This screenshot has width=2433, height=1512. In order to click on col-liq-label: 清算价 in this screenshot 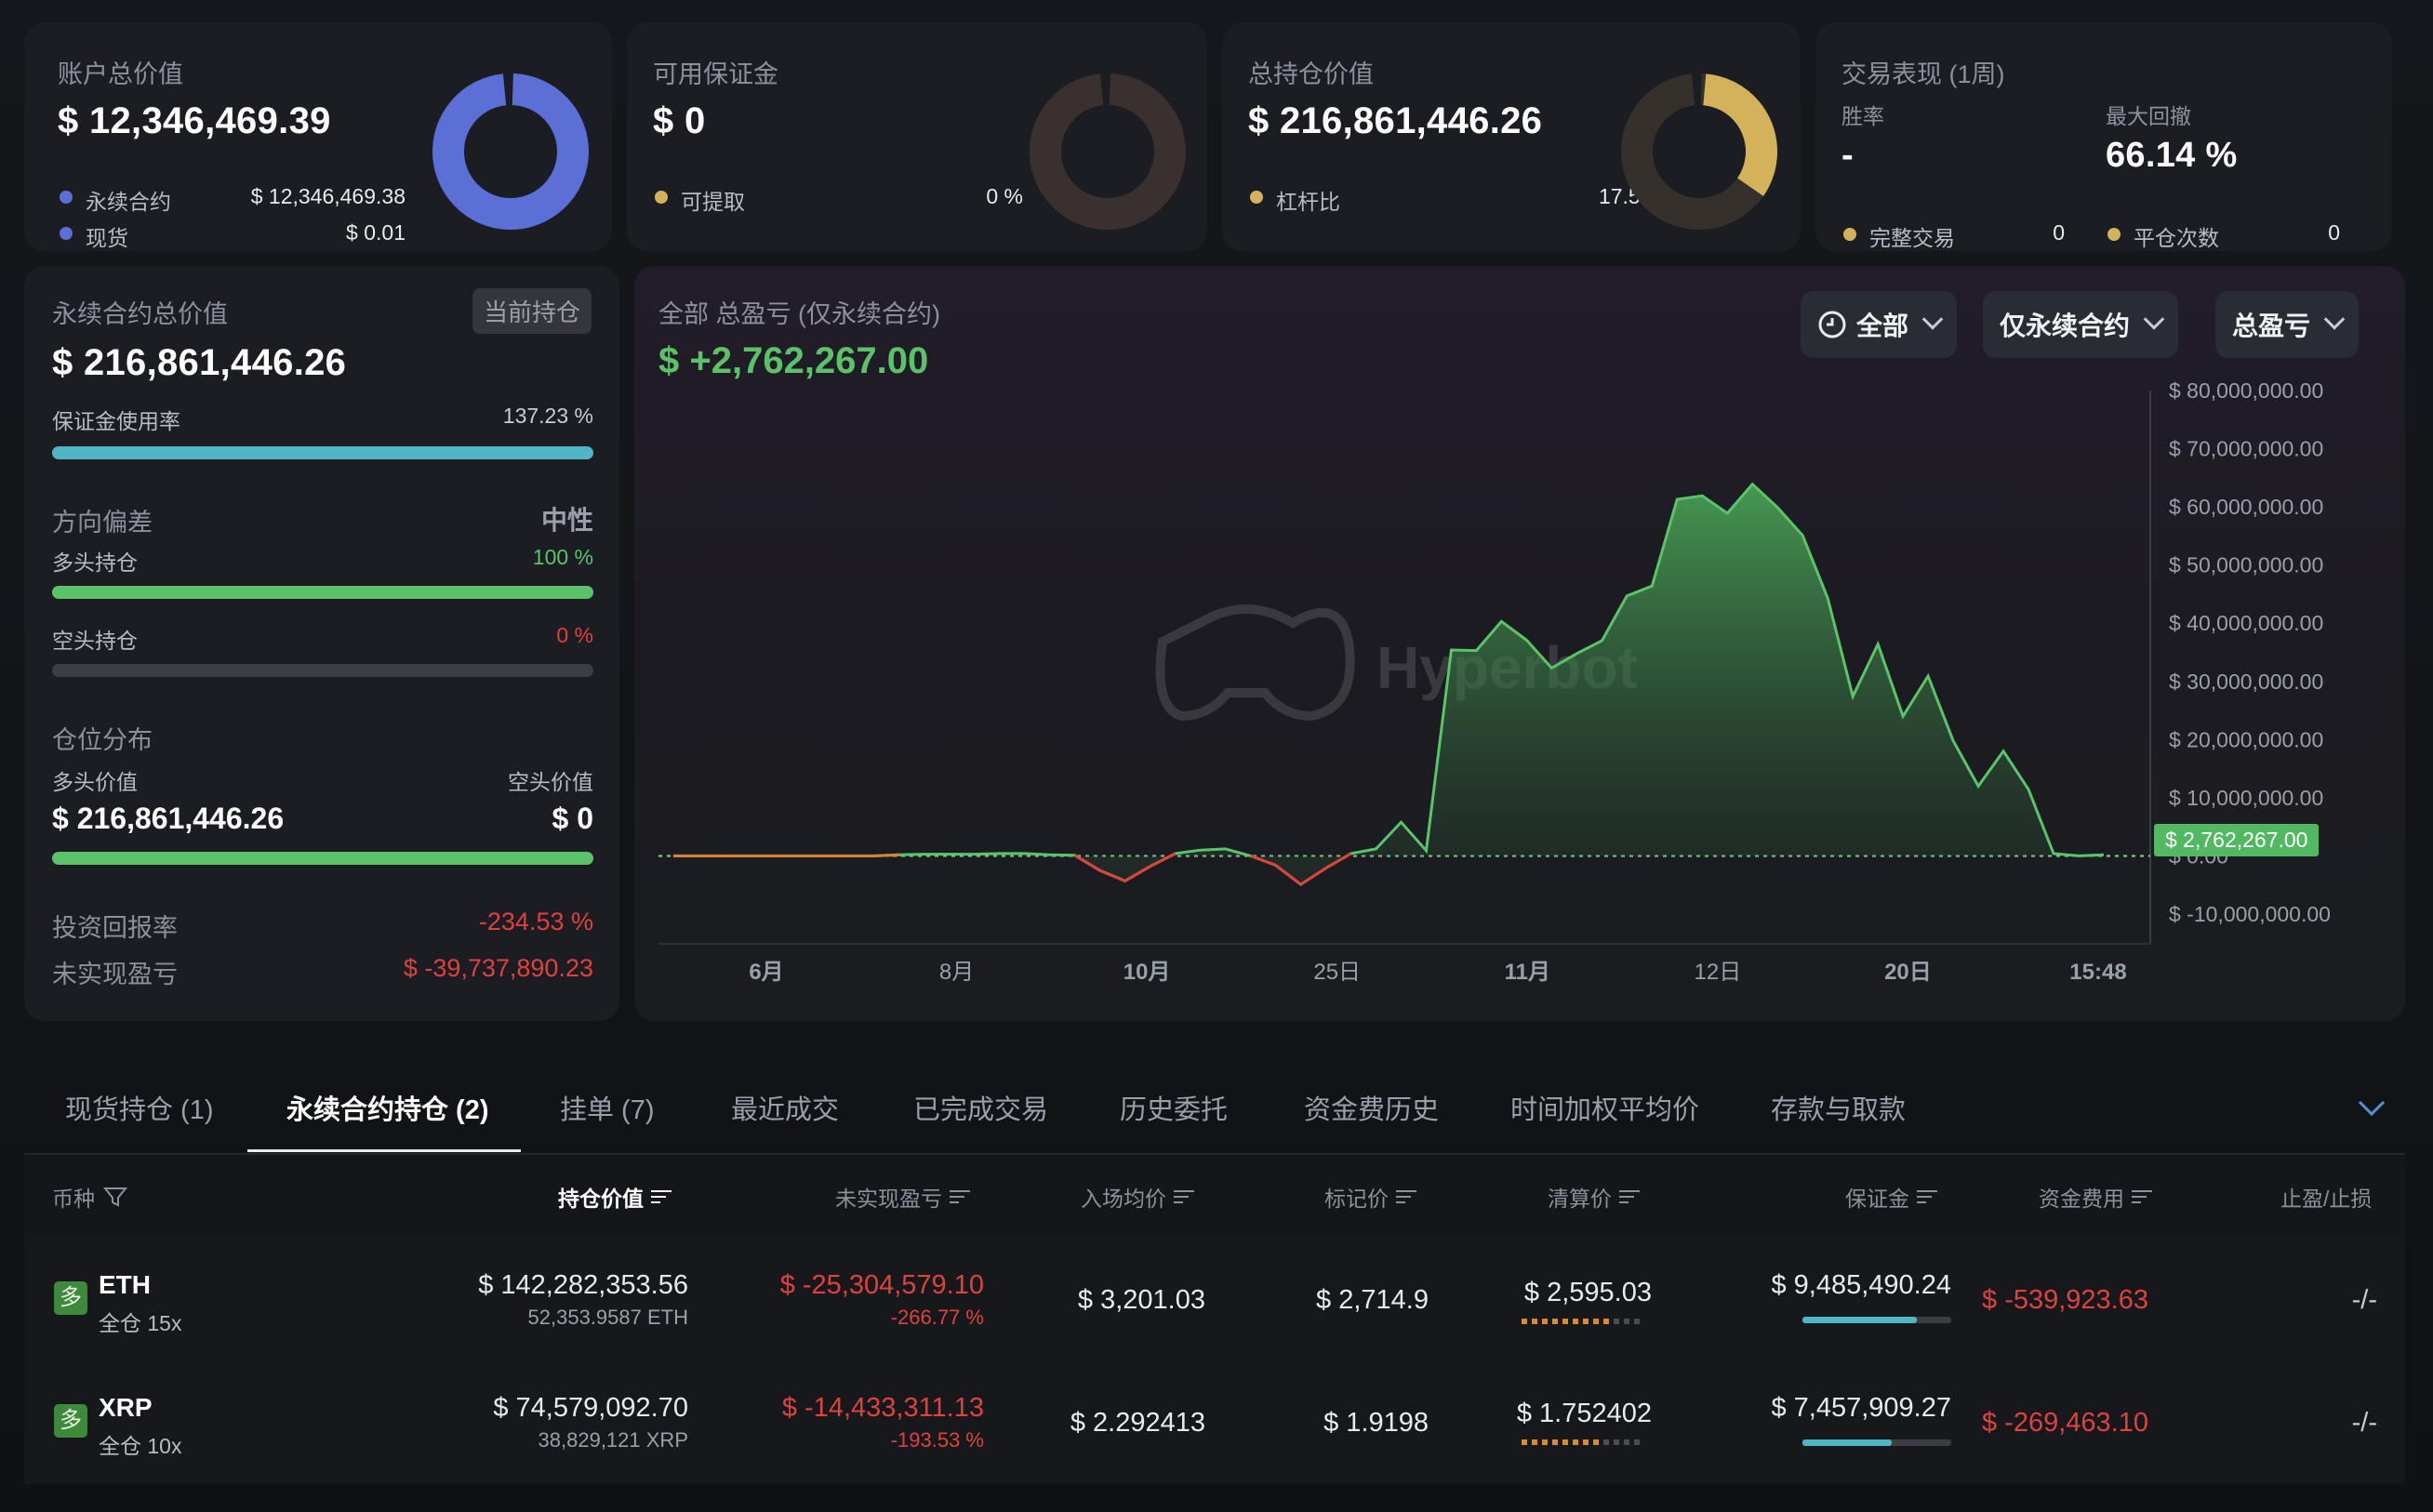, I will do `click(1580, 1199)`.